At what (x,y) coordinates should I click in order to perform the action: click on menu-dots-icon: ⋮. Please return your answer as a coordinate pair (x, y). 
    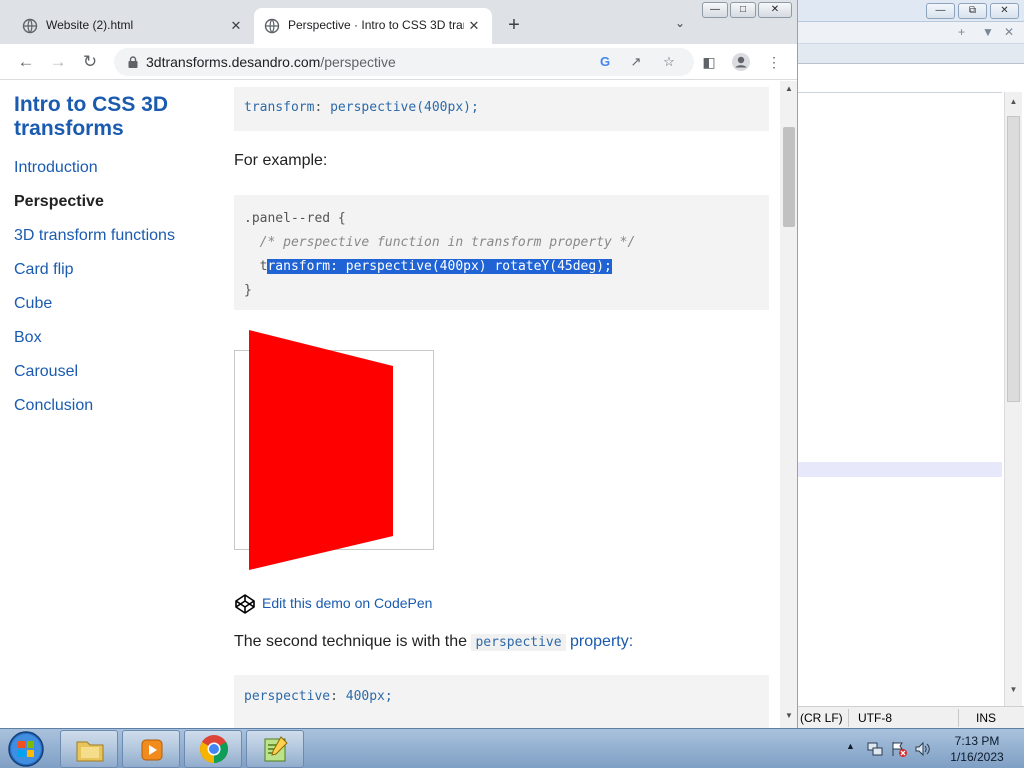
    Looking at the image, I should click on (774, 62).